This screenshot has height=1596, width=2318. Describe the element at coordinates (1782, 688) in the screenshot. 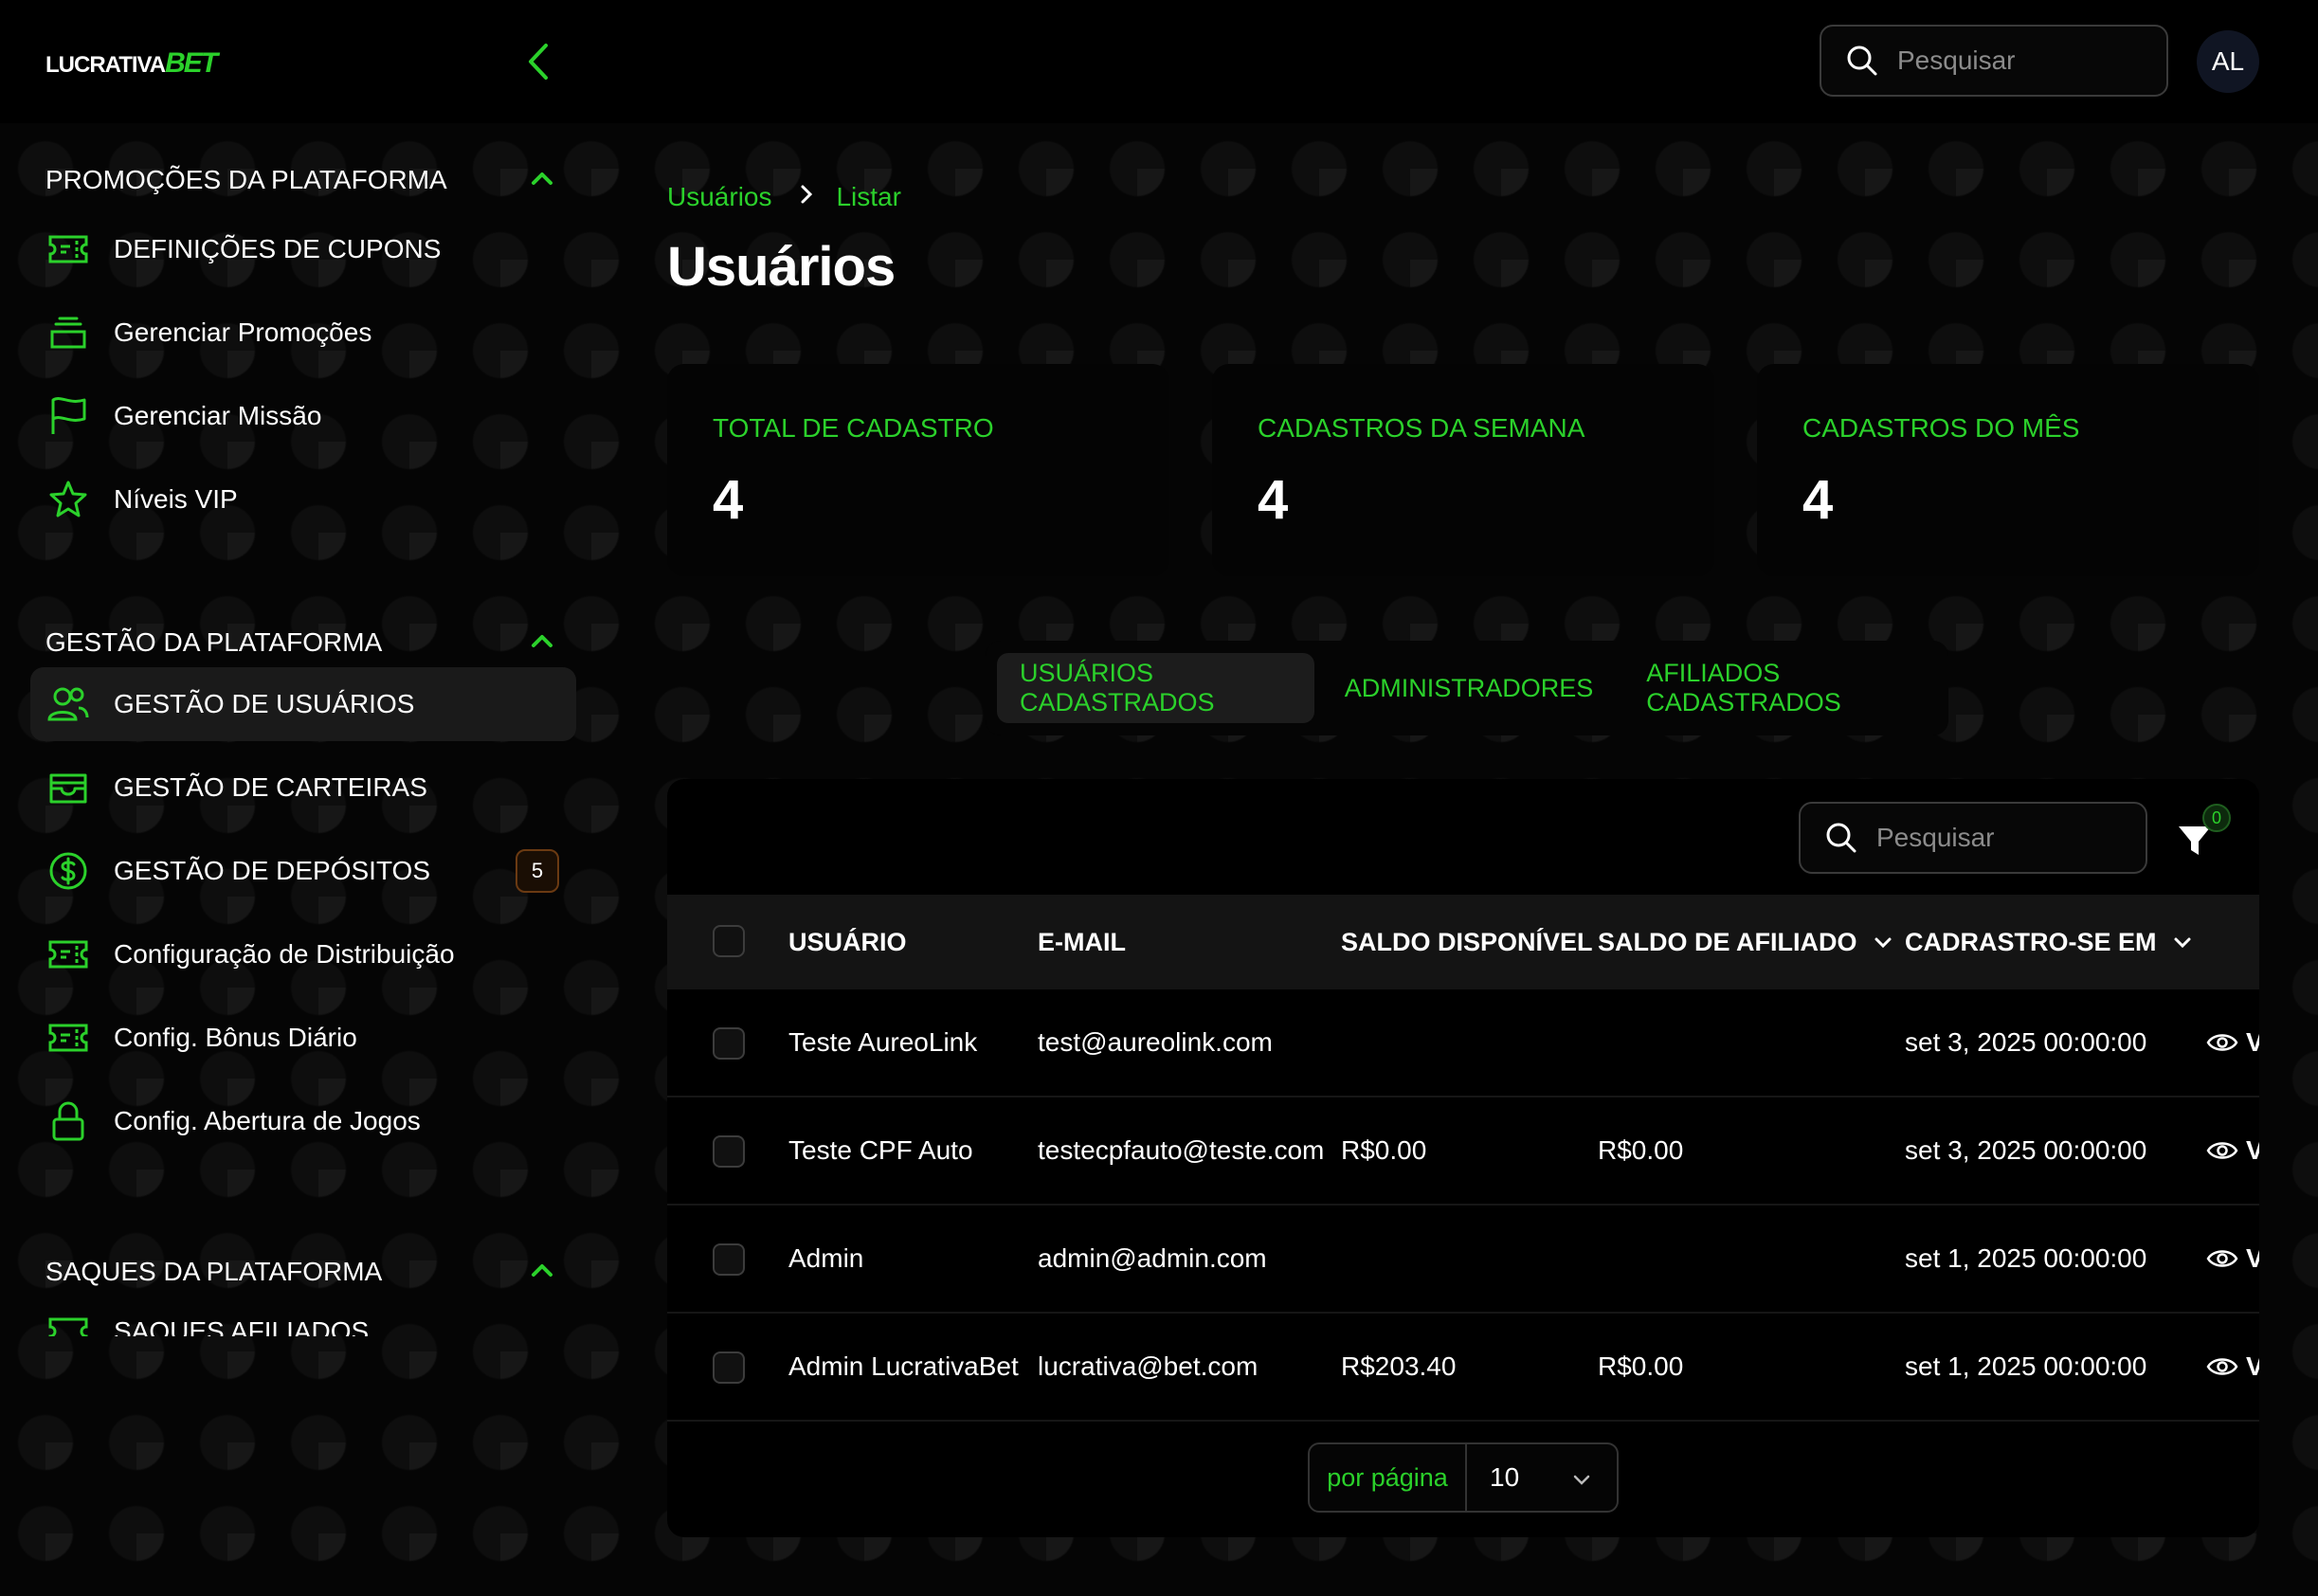

I see `tab-afiliados-cadastrados: AFILIADOS CADASTRADOS` at that location.